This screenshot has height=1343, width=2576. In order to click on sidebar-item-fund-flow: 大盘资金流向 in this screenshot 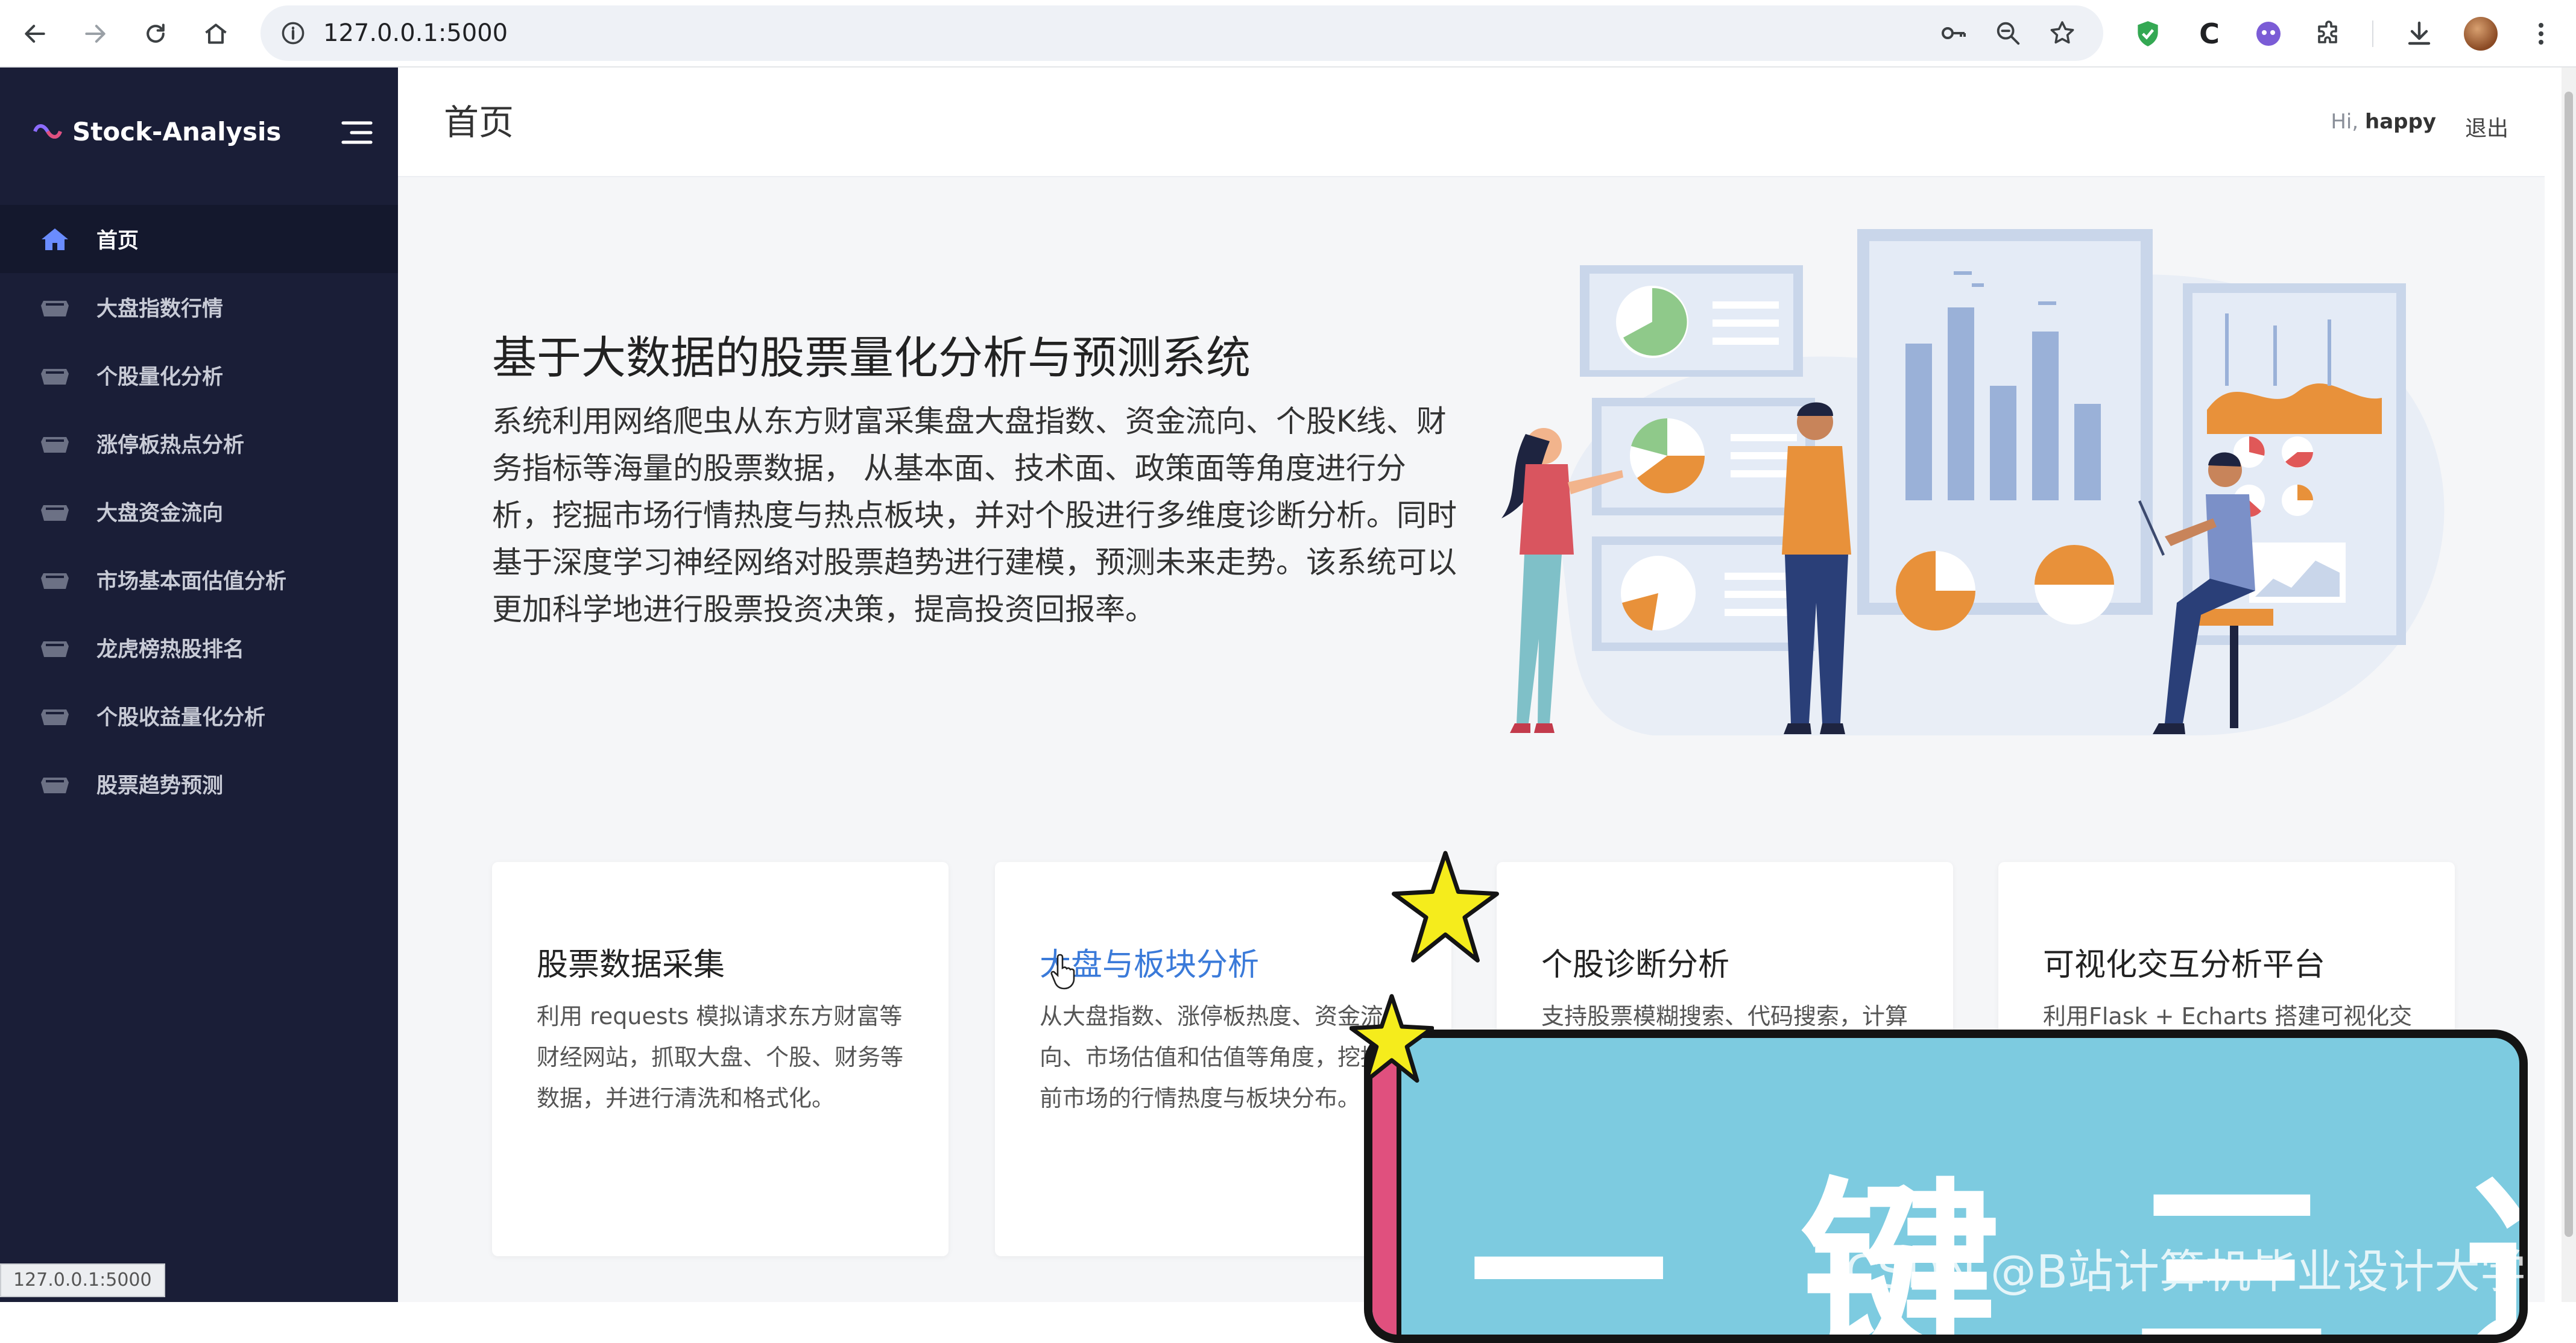, I will do `click(199, 512)`.